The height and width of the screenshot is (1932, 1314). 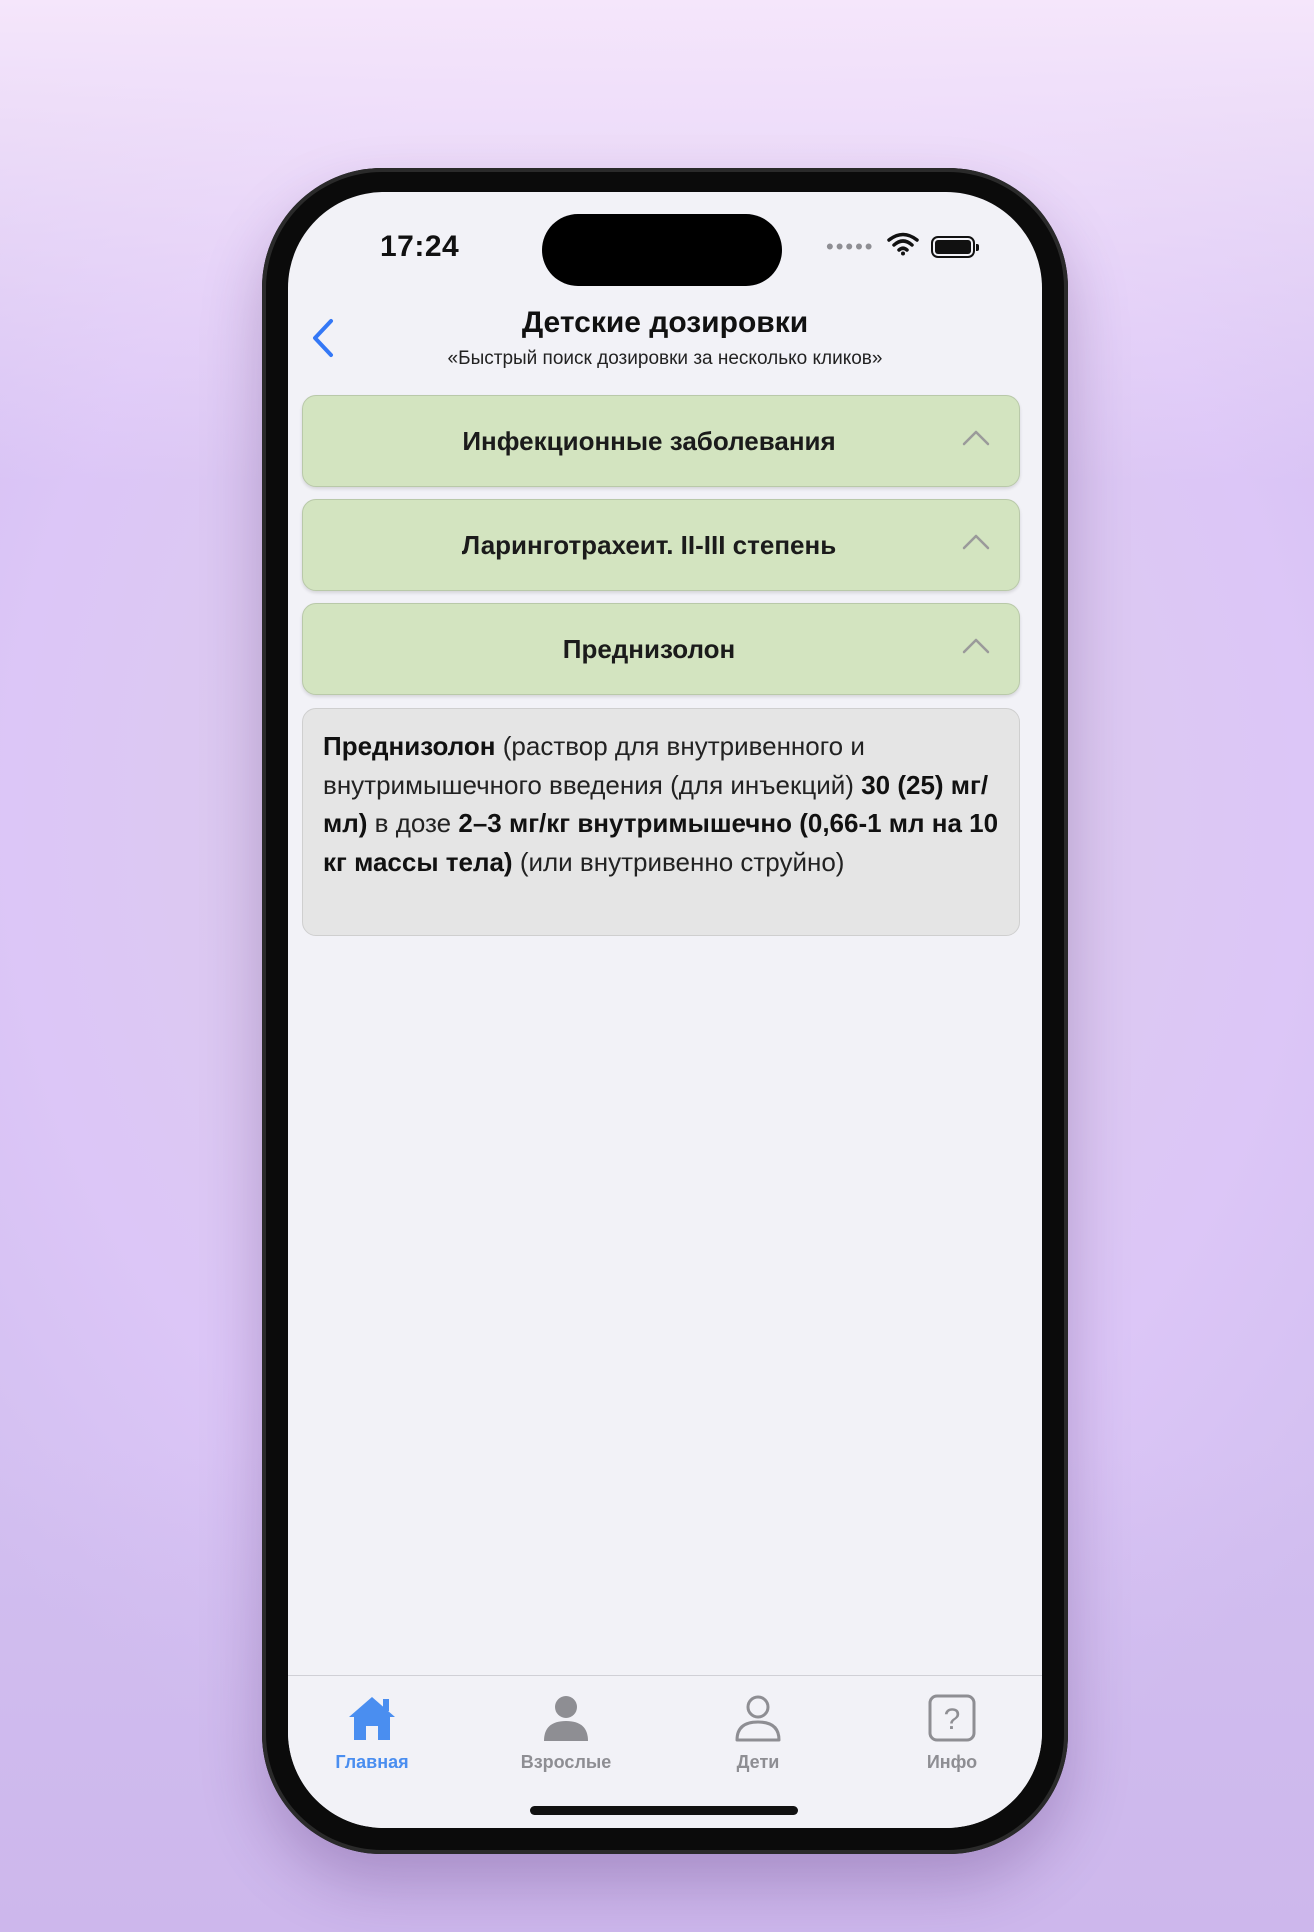 I want to click on accordion-label: Инфекционные заболевания, so click(x=649, y=440).